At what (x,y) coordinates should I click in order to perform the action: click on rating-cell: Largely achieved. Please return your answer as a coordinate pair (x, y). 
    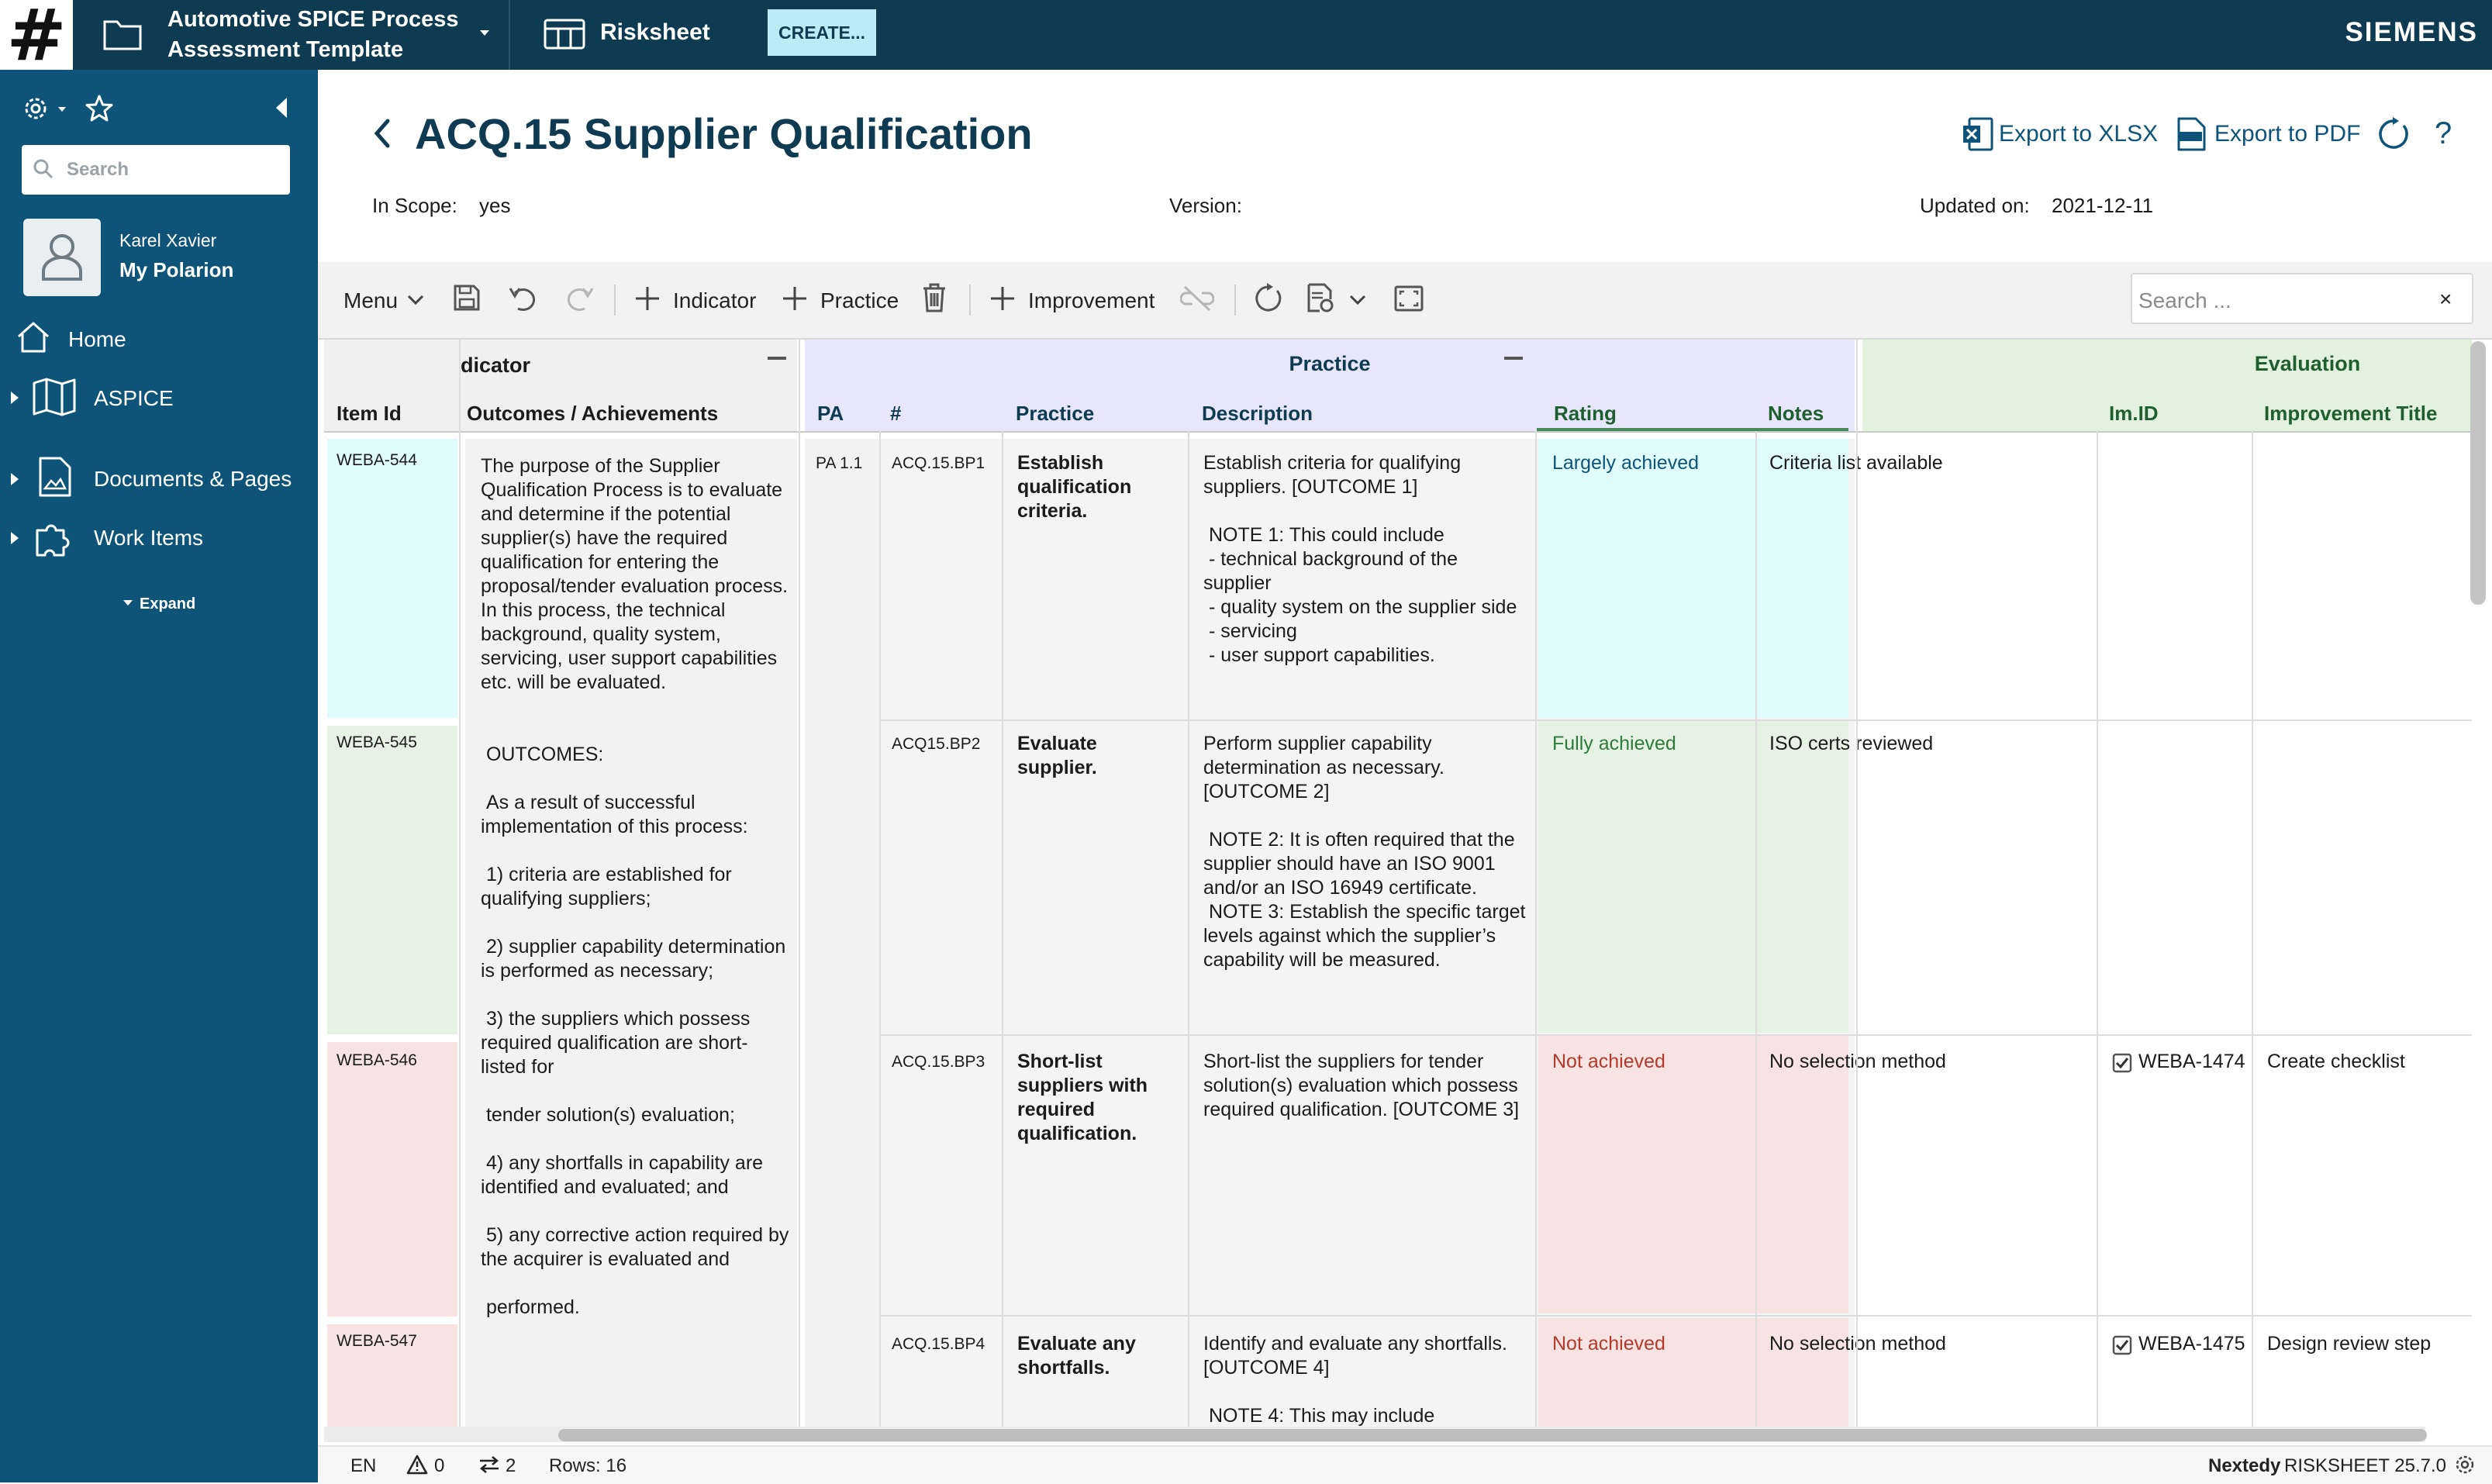
    Looking at the image, I should click on (1625, 463).